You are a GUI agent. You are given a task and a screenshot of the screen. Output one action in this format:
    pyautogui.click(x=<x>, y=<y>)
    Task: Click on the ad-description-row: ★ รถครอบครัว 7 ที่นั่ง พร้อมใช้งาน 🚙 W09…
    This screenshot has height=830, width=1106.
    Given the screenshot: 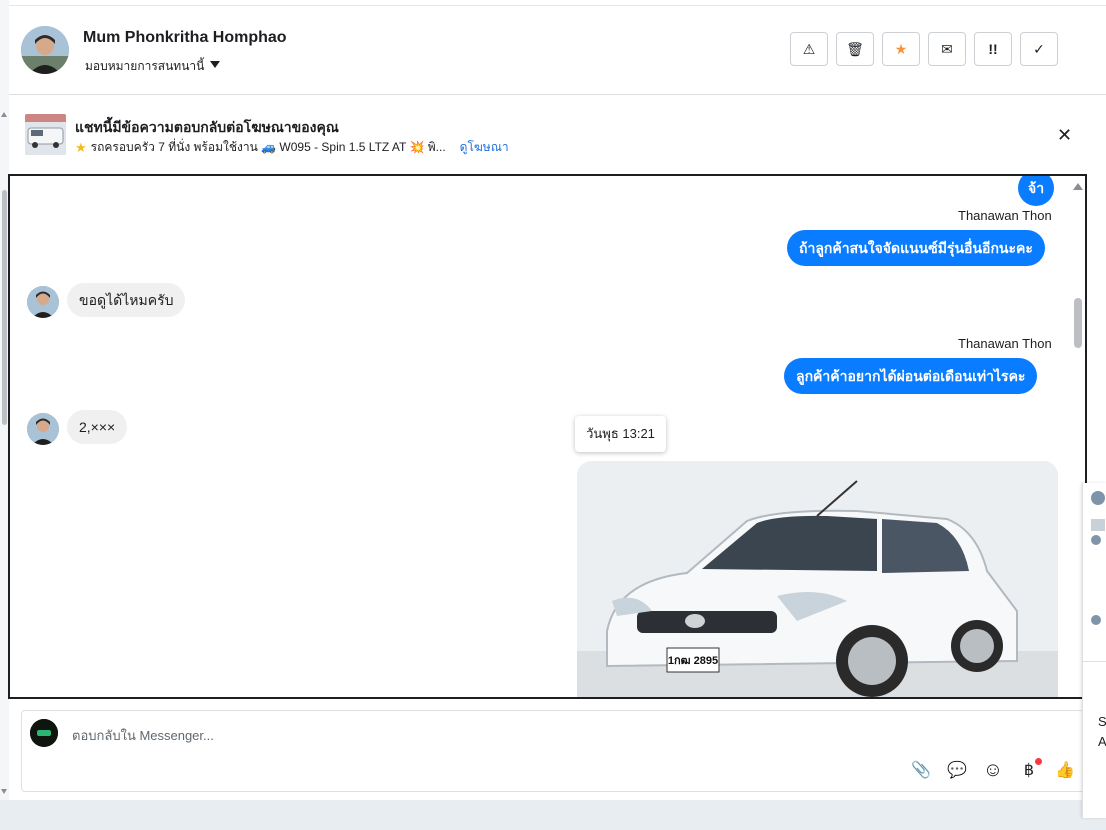 What is the action you would take?
    pyautogui.click(x=292, y=147)
    